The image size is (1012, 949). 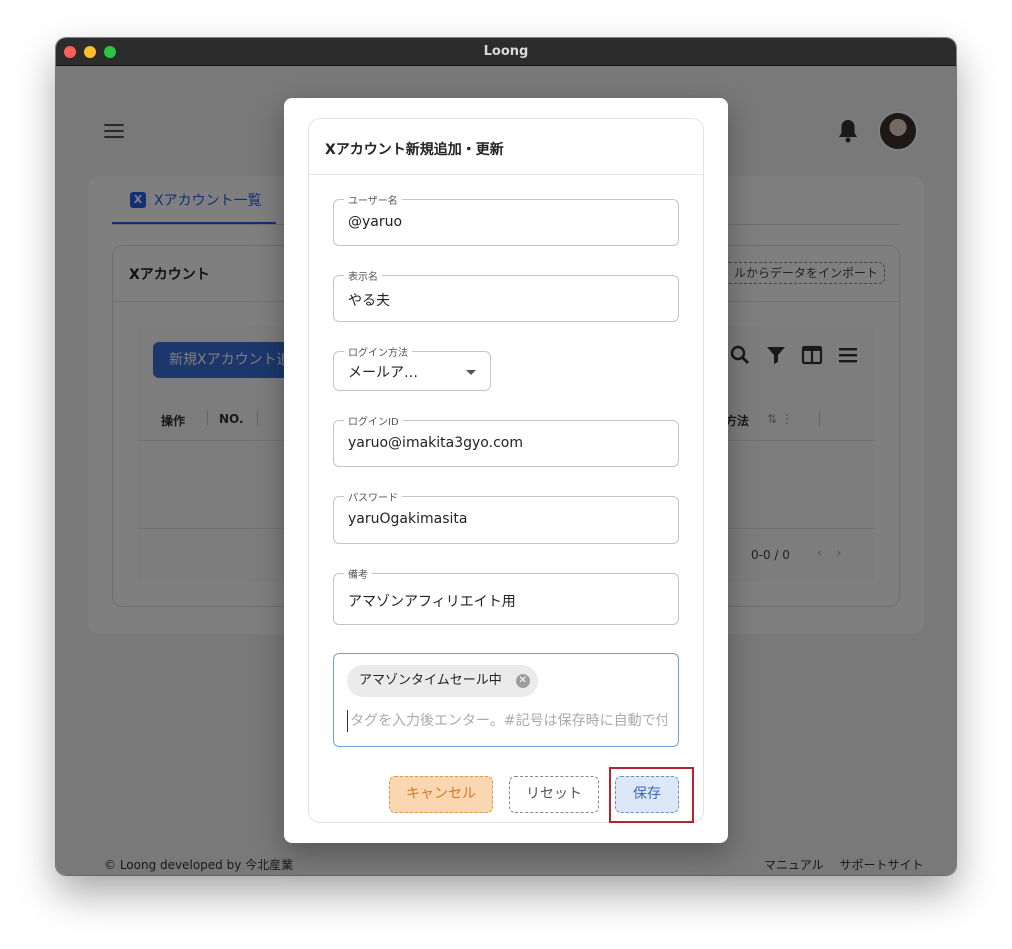 What do you see at coordinates (441, 794) in the screenshot?
I see `cancel-button: キャンセル` at bounding box center [441, 794].